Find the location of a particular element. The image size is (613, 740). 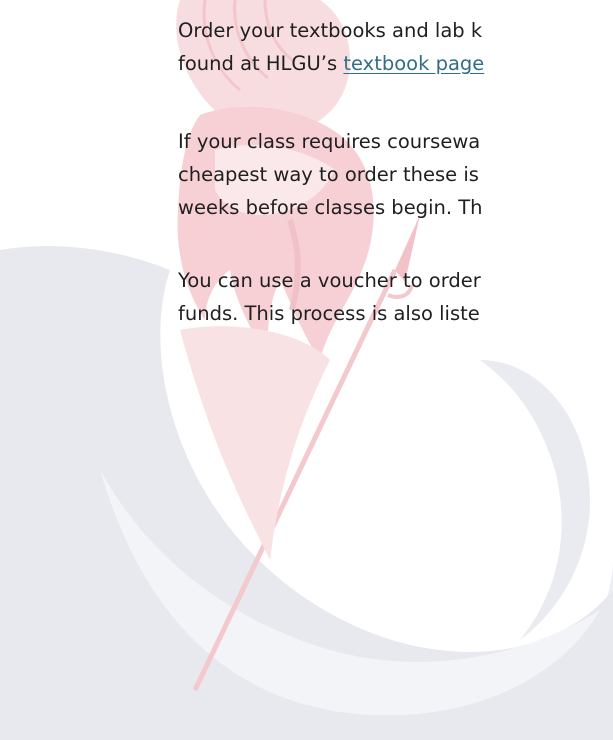

paragraph-line: If your class requires coursewa is located at coordinates (329, 141).